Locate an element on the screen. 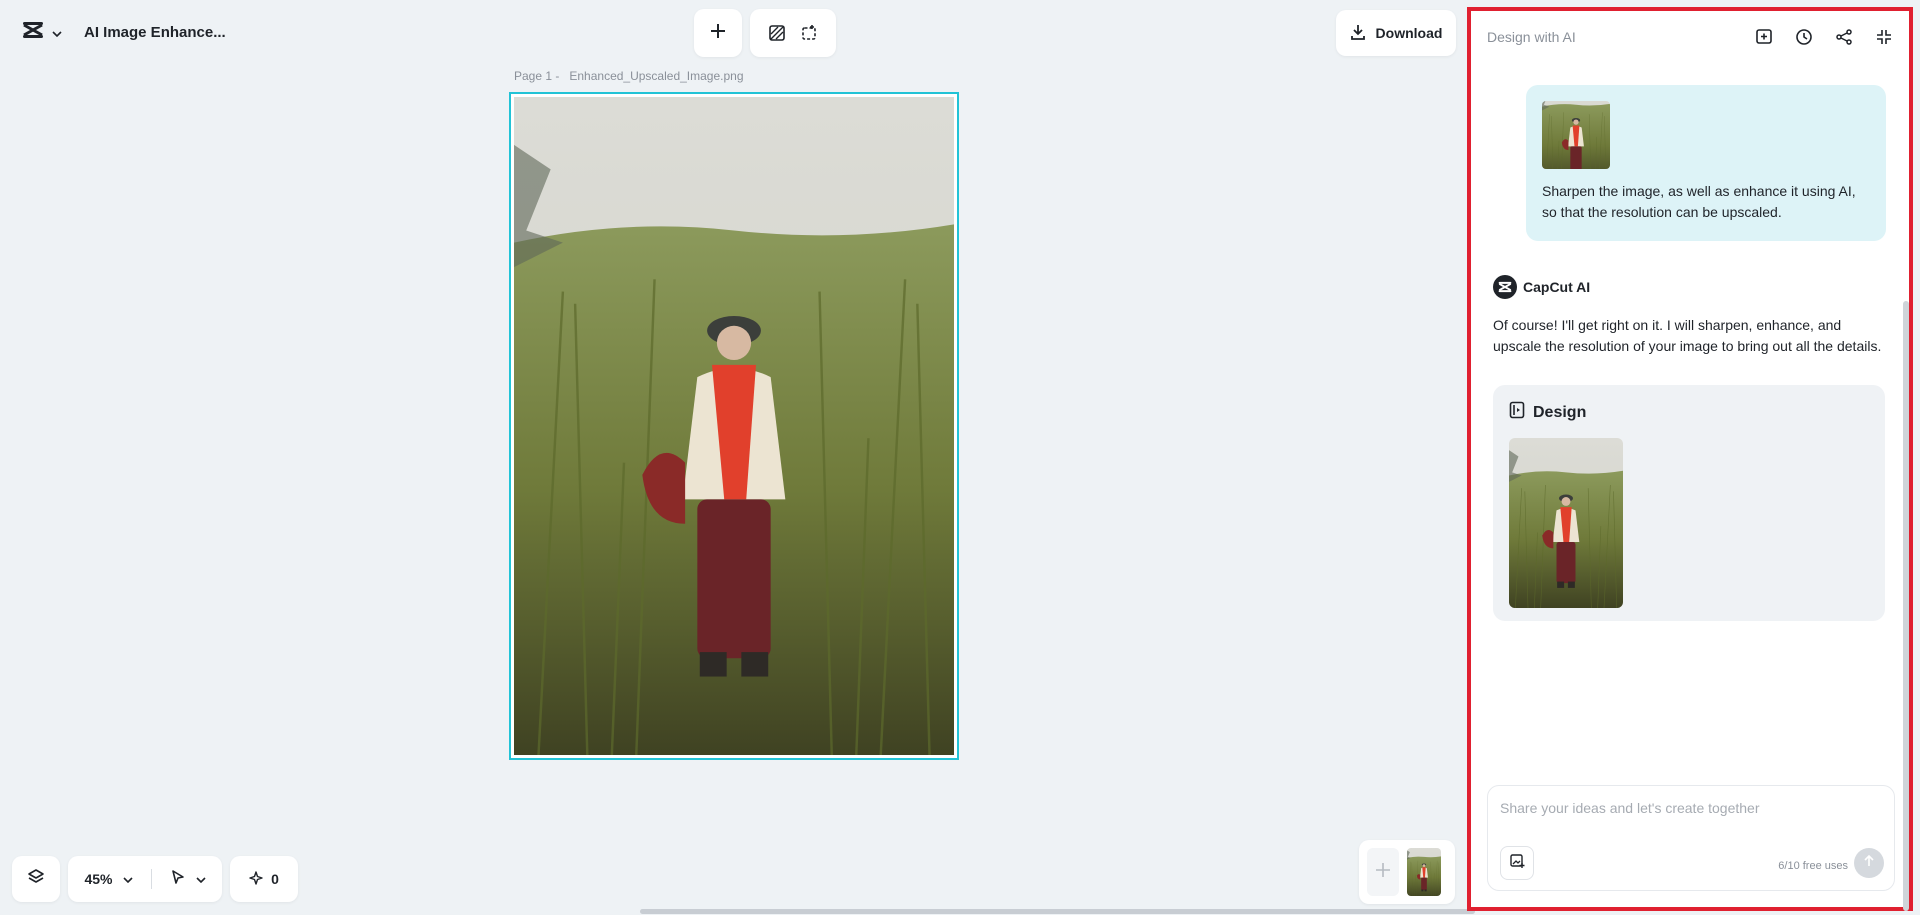 The height and width of the screenshot is (915, 1920). download-icon is located at coordinates (1358, 33).